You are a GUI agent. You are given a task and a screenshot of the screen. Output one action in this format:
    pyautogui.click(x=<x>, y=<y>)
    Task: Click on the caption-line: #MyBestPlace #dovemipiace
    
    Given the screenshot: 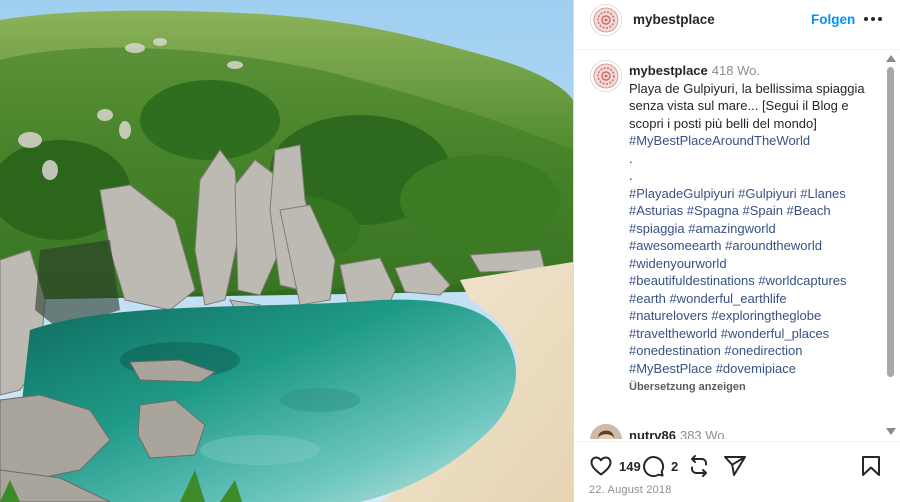 What is the action you would take?
    pyautogui.click(x=756, y=369)
    